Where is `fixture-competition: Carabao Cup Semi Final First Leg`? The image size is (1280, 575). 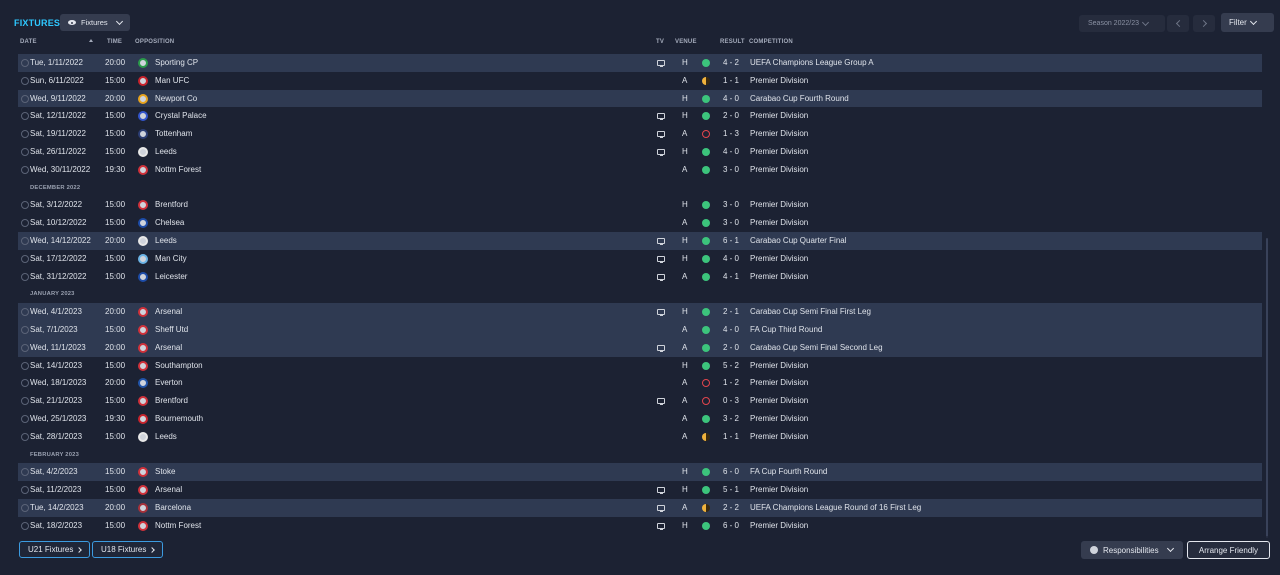 fixture-competition: Carabao Cup Semi Final First Leg is located at coordinates (810, 311).